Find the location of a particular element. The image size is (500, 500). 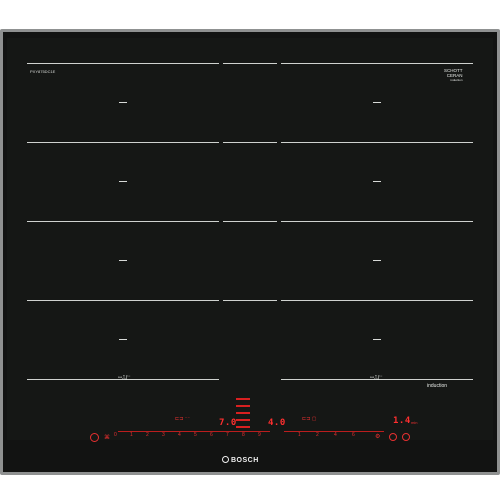

timer-button is located at coordinates (393, 437).